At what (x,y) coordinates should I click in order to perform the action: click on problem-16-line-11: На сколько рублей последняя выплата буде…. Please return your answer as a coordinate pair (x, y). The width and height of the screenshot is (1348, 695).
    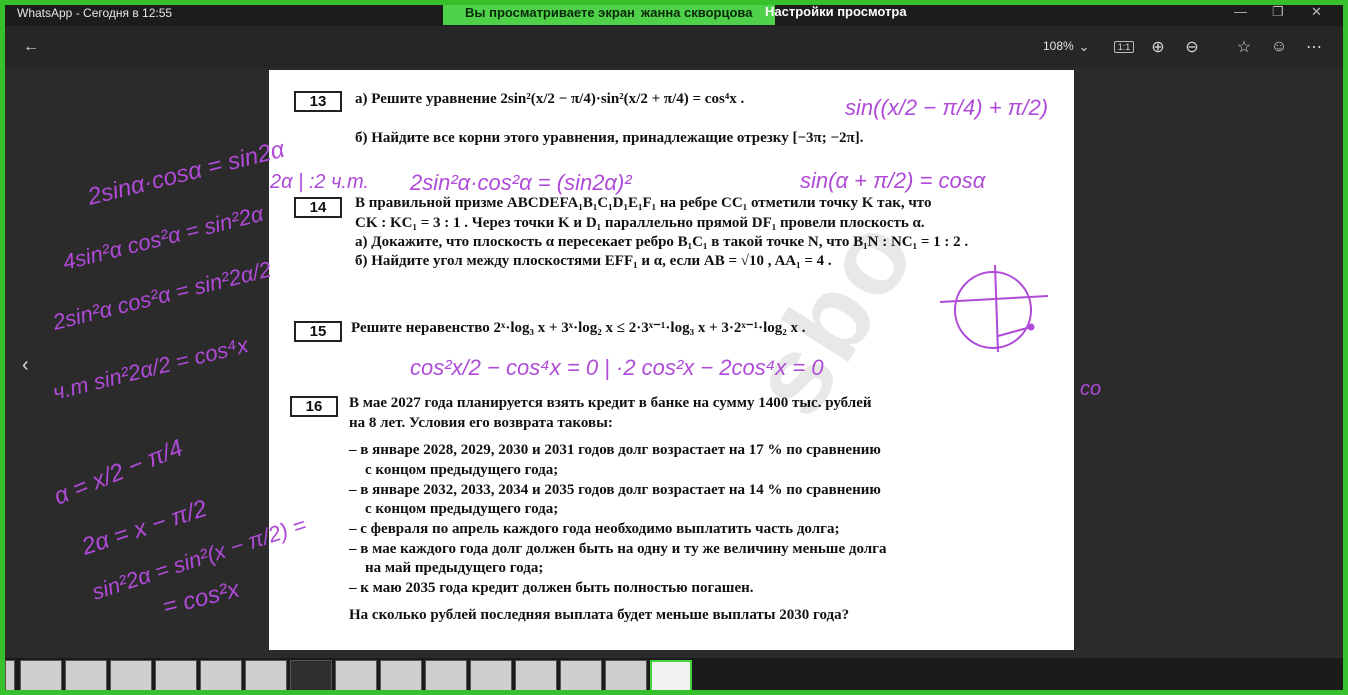
    Looking at the image, I should click on (599, 615).